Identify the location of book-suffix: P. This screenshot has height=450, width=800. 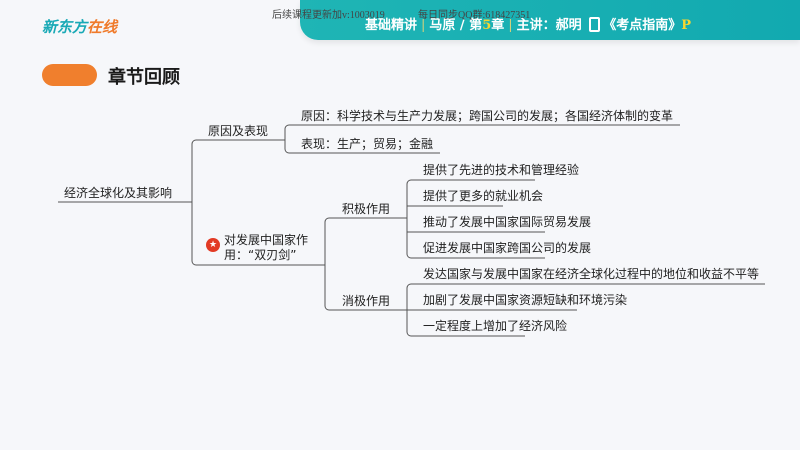
(686, 25).